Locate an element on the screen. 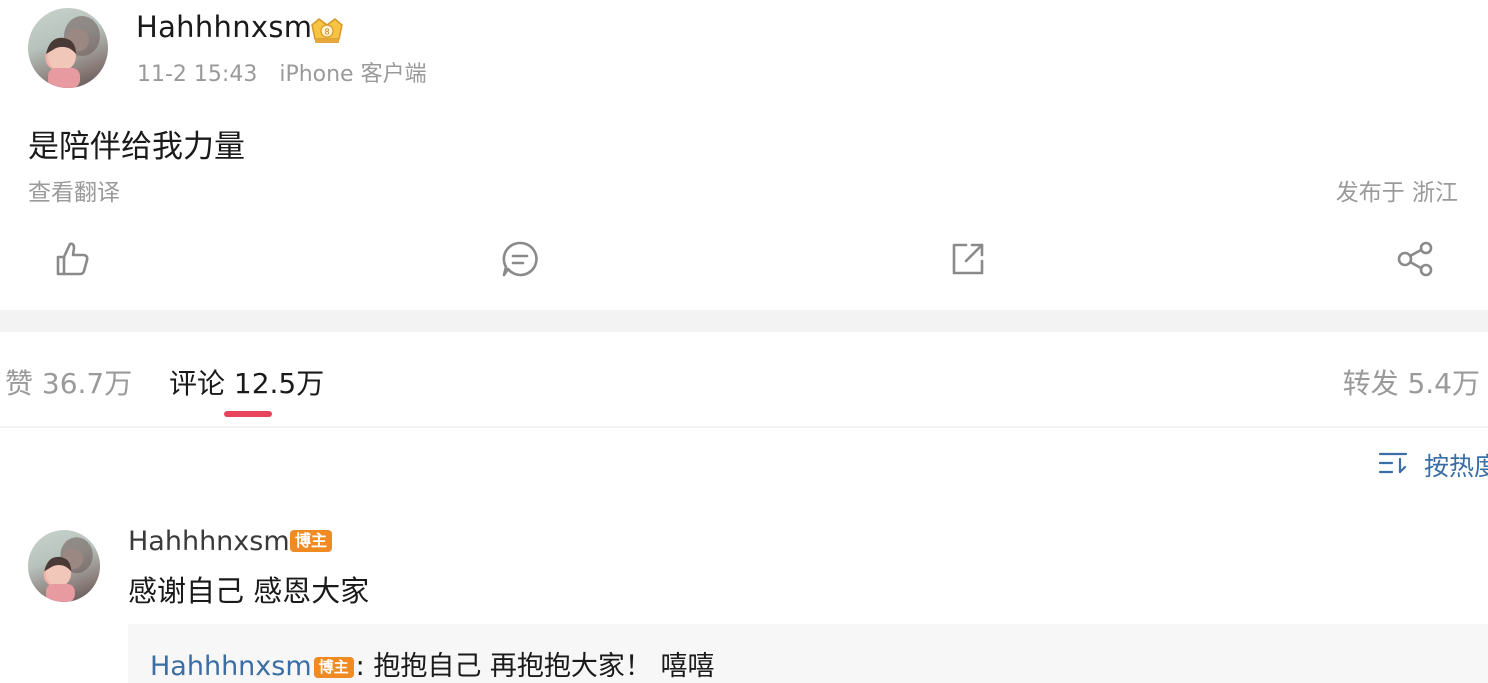 Image resolution: width=1488 pixels, height=683 pixels. sort-icon is located at coordinates (1393, 463).